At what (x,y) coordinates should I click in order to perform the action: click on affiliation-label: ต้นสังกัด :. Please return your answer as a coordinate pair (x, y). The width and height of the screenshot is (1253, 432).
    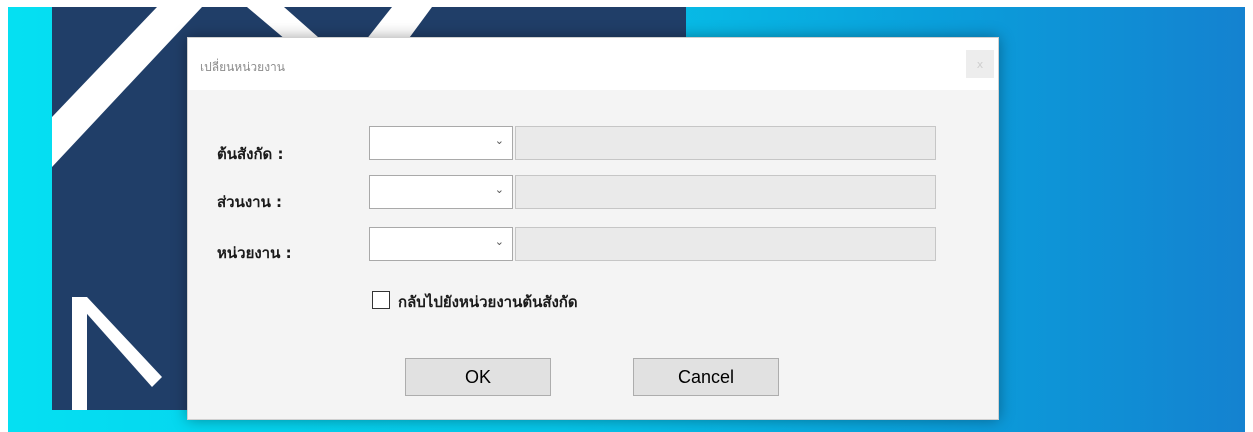
    Looking at the image, I should click on (250, 154).